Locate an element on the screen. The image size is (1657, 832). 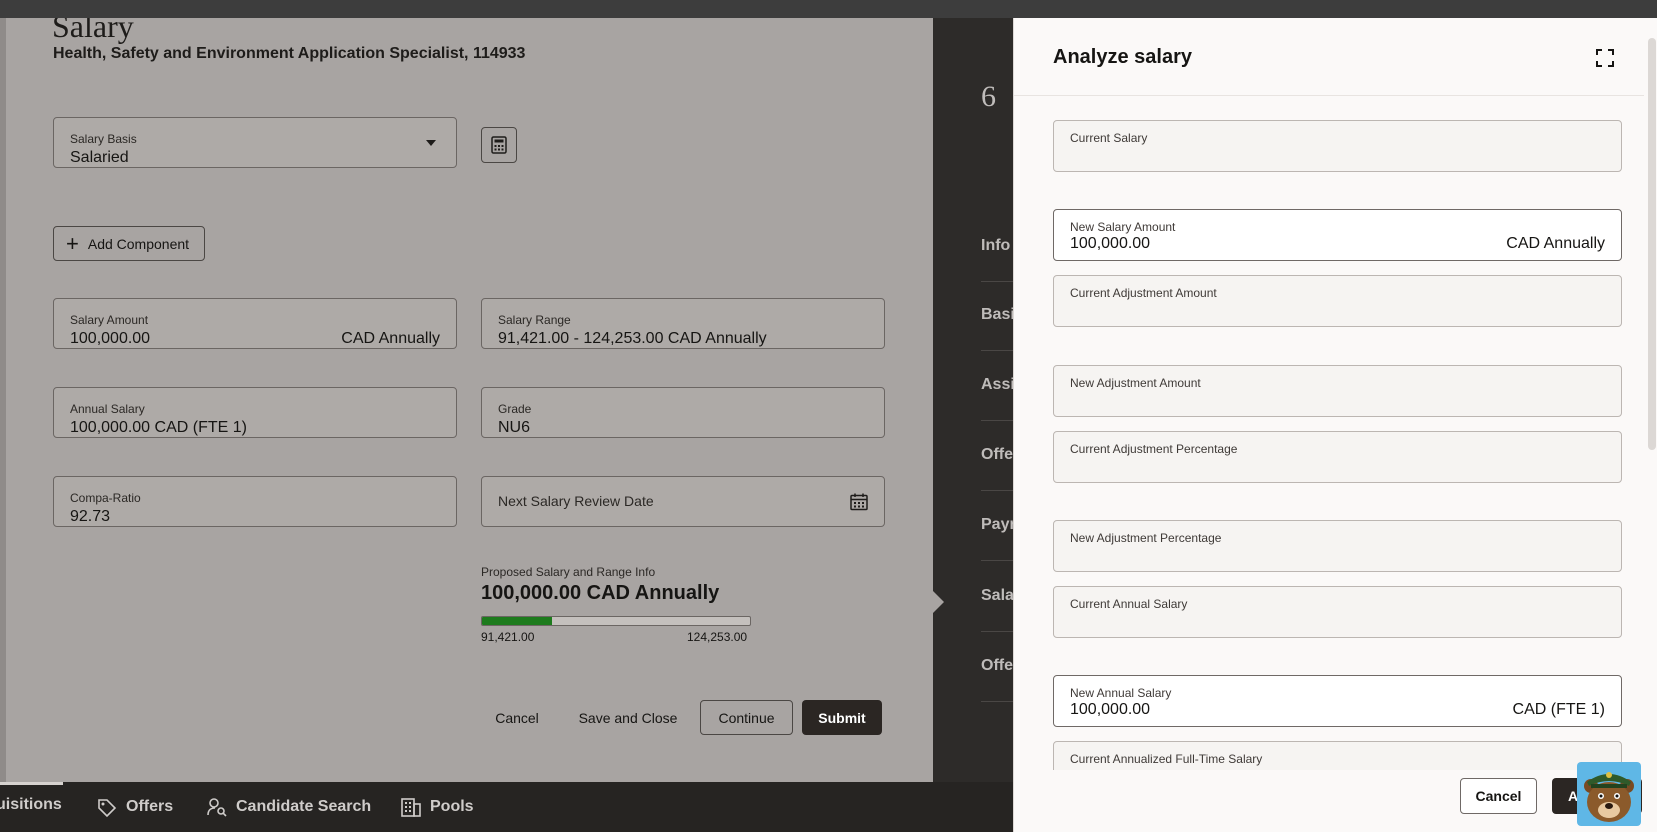
pools-icon is located at coordinates (411, 807).